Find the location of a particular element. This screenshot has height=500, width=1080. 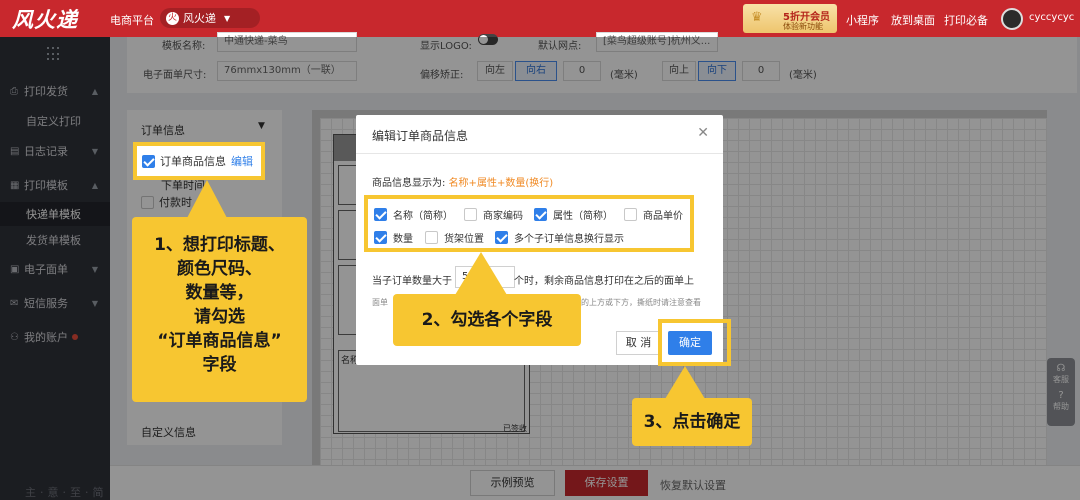

callout-line: 数量等， is located at coordinates (219, 293).